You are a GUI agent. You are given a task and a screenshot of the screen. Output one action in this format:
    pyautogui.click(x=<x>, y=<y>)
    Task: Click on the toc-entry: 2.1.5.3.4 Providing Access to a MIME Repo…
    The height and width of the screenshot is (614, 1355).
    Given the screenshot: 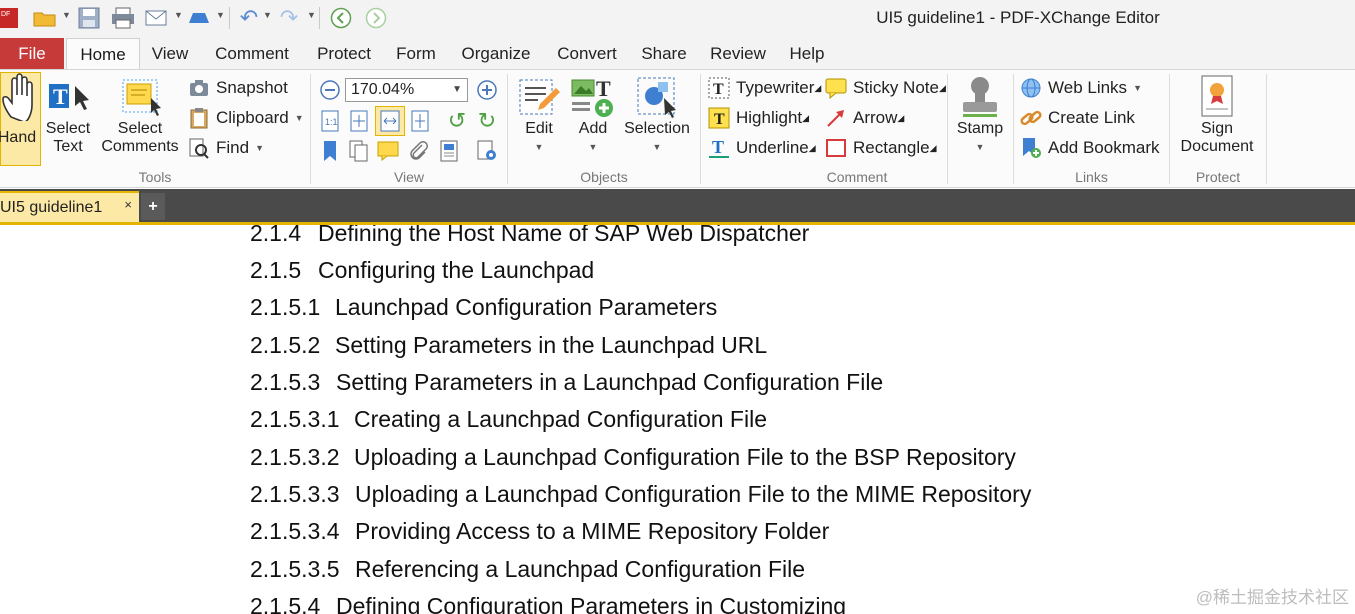 What is the action you would take?
    pyautogui.click(x=539, y=531)
    